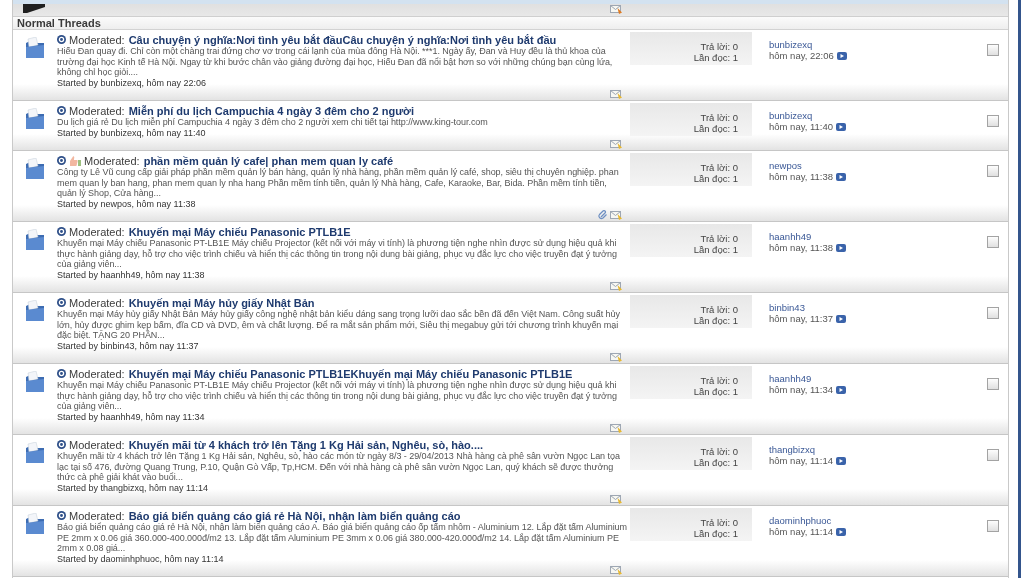 The height and width of the screenshot is (578, 1024). I want to click on last-poster-link: newpos, so click(785, 165).